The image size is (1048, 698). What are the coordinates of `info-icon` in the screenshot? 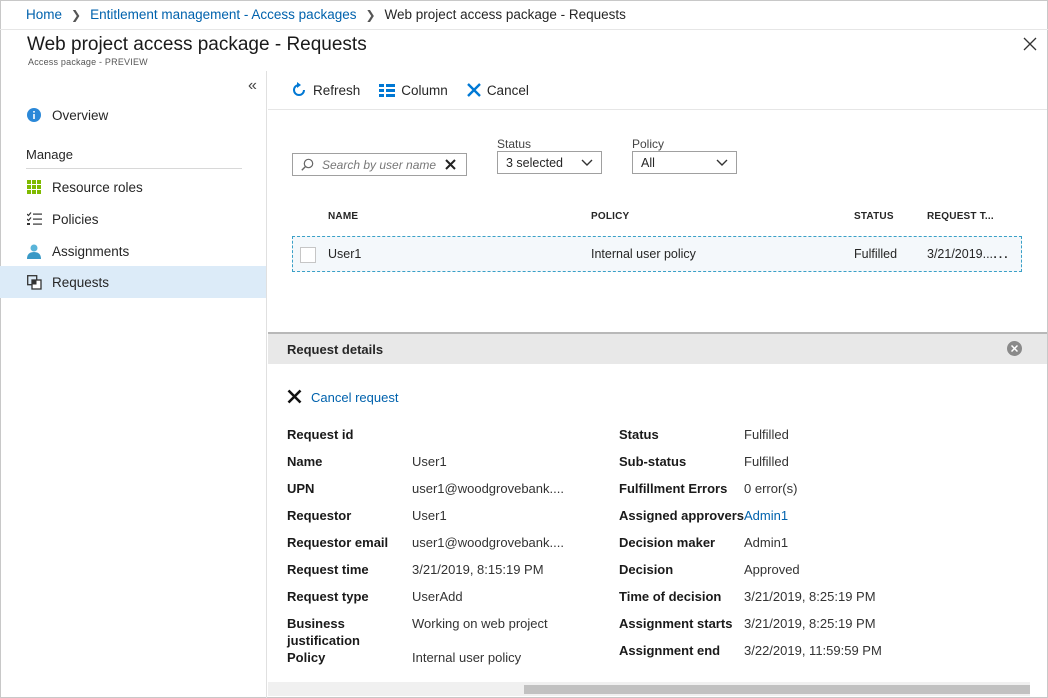 It's located at (34, 115).